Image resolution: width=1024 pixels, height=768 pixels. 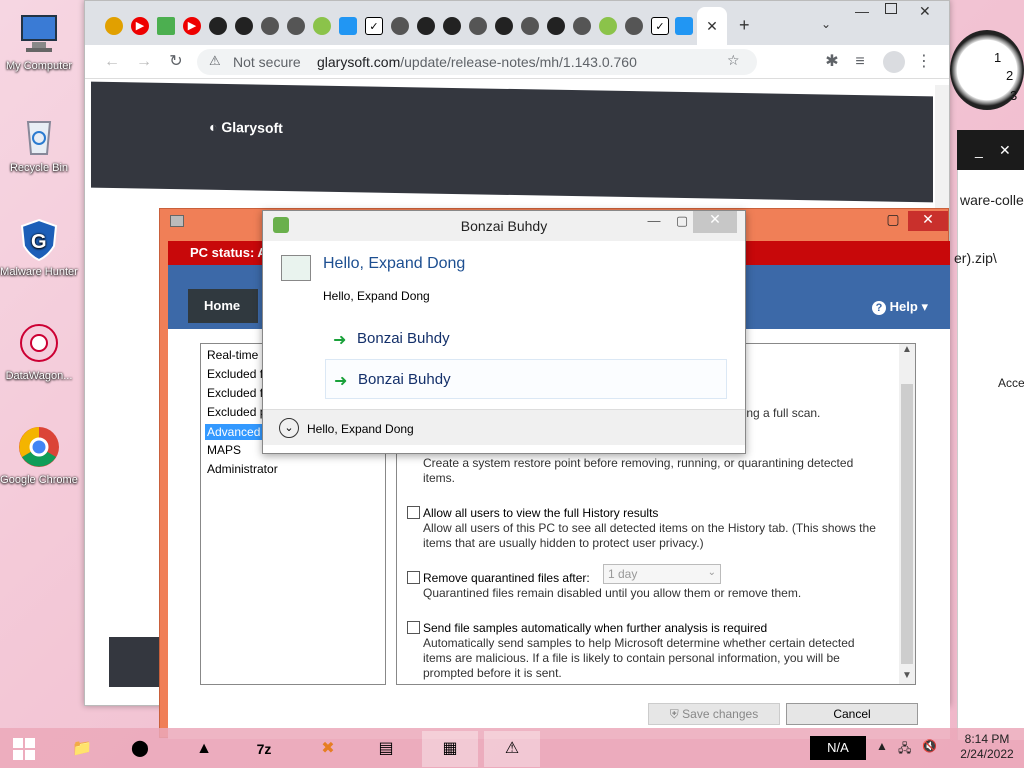 I want to click on na-indicator: N/A, so click(x=838, y=748).